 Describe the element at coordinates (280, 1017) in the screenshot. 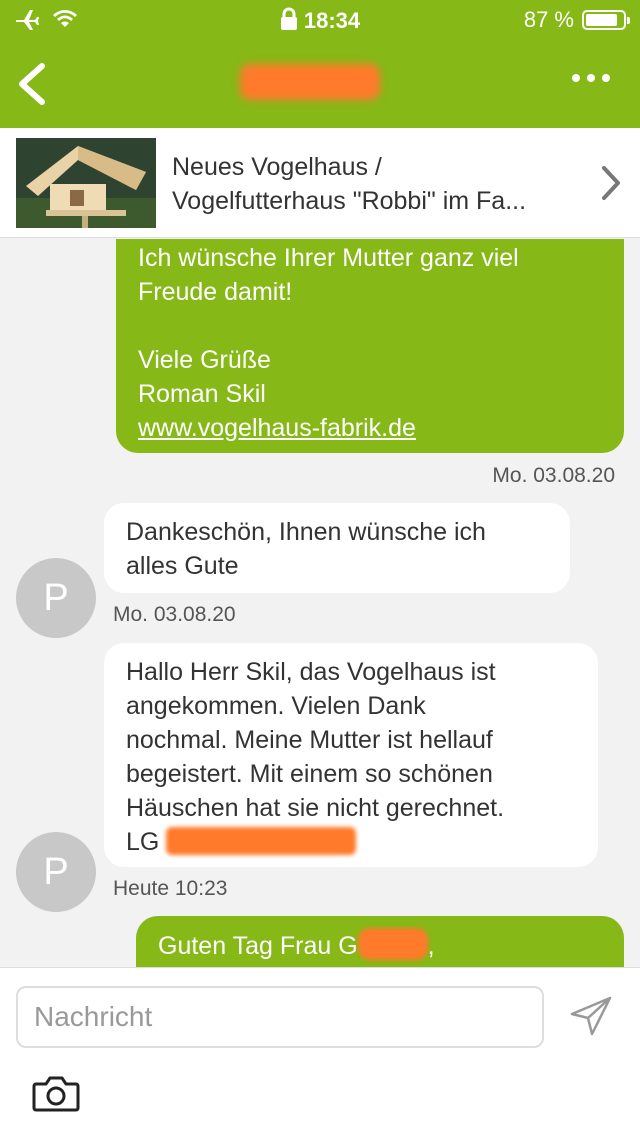

I see `message-input` at that location.